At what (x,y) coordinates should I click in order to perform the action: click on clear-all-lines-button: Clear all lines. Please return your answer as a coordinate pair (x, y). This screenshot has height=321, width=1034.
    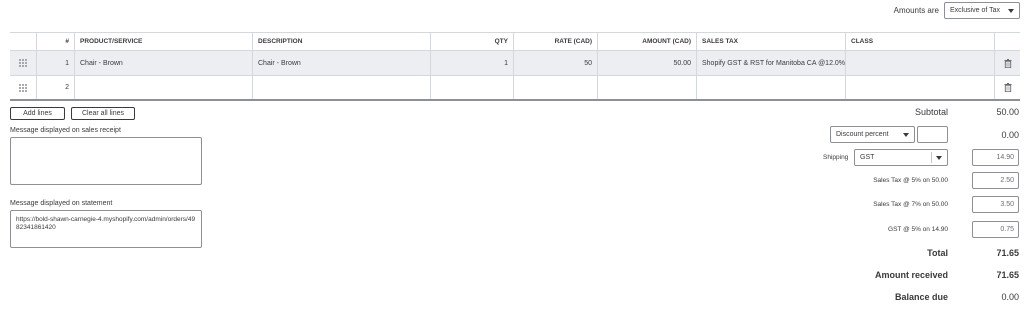
    Looking at the image, I should click on (103, 113).